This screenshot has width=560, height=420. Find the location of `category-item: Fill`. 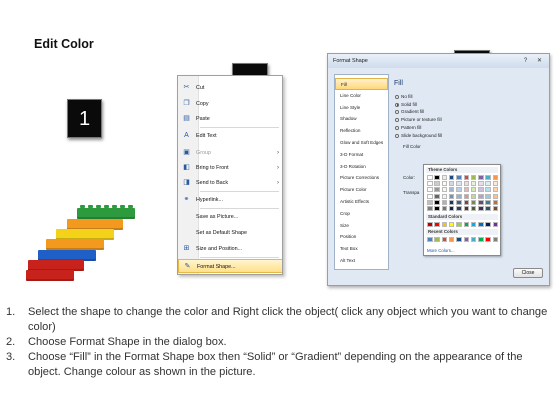

category-item: Fill is located at coordinates (361, 84).